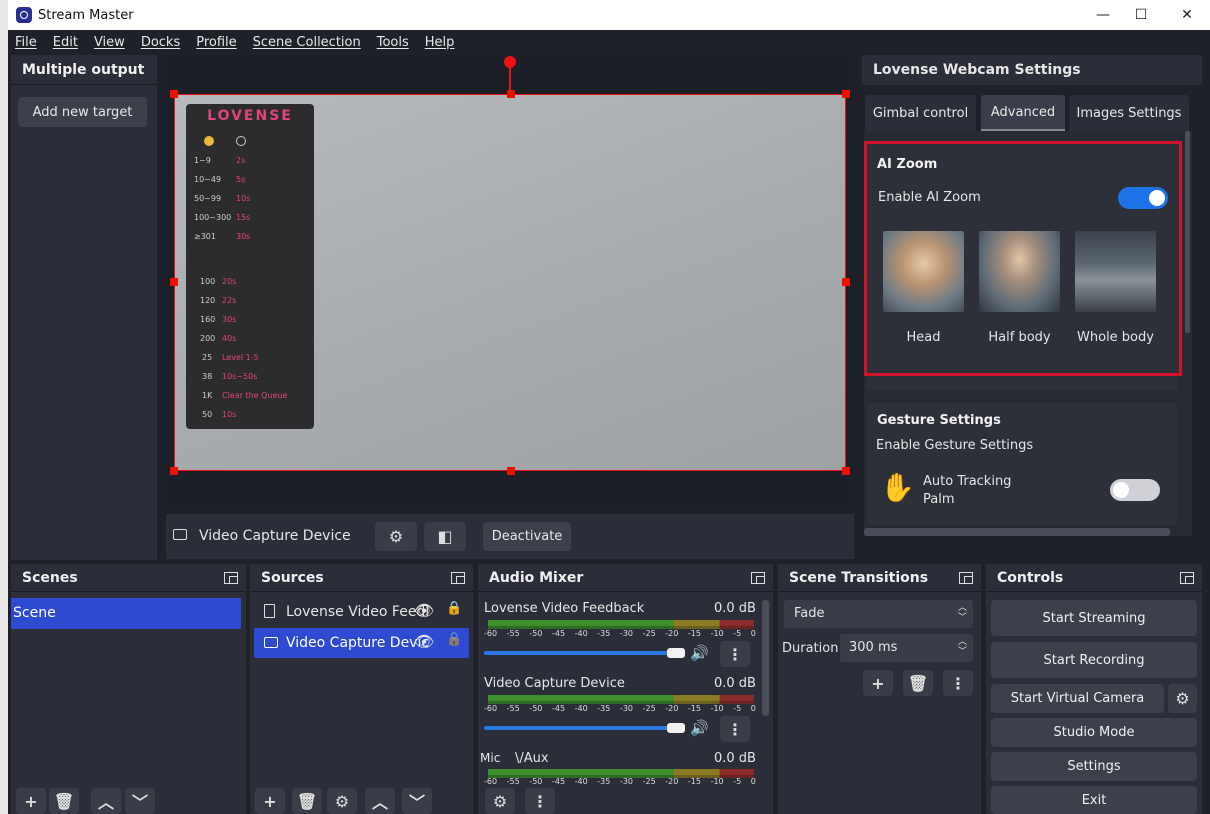 This screenshot has height=814, width=1210. Describe the element at coordinates (897, 487) in the screenshot. I see `palm-icon: ✋` at that location.